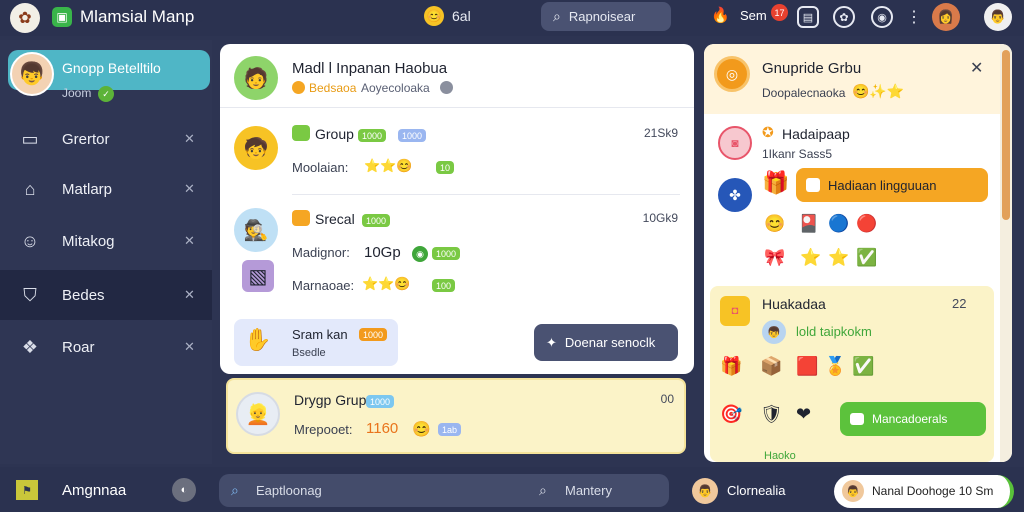  What do you see at coordinates (25, 18) in the screenshot?
I see `app-logo-icon: ✿` at bounding box center [25, 18].